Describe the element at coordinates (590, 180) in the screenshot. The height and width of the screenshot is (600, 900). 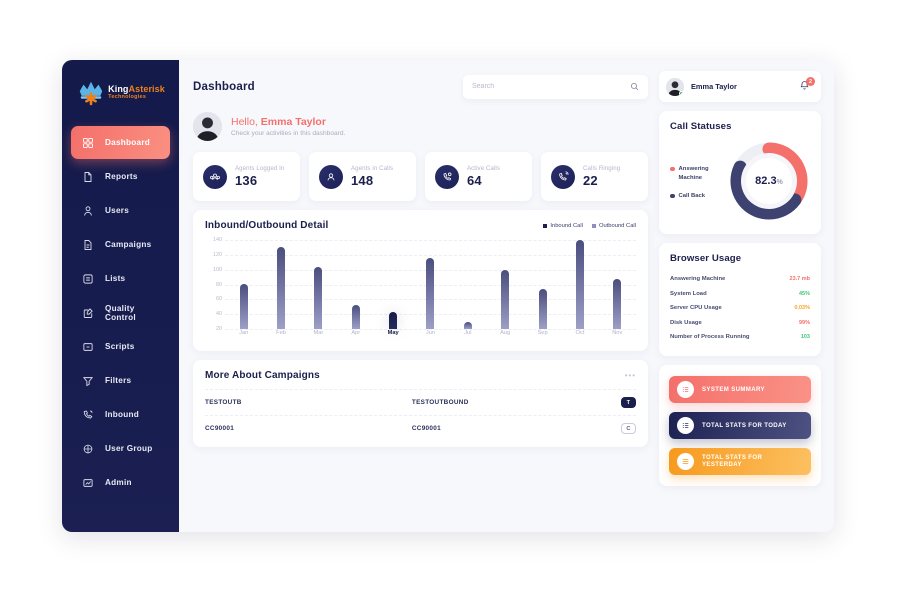
I see `stat-value: 22` at that location.